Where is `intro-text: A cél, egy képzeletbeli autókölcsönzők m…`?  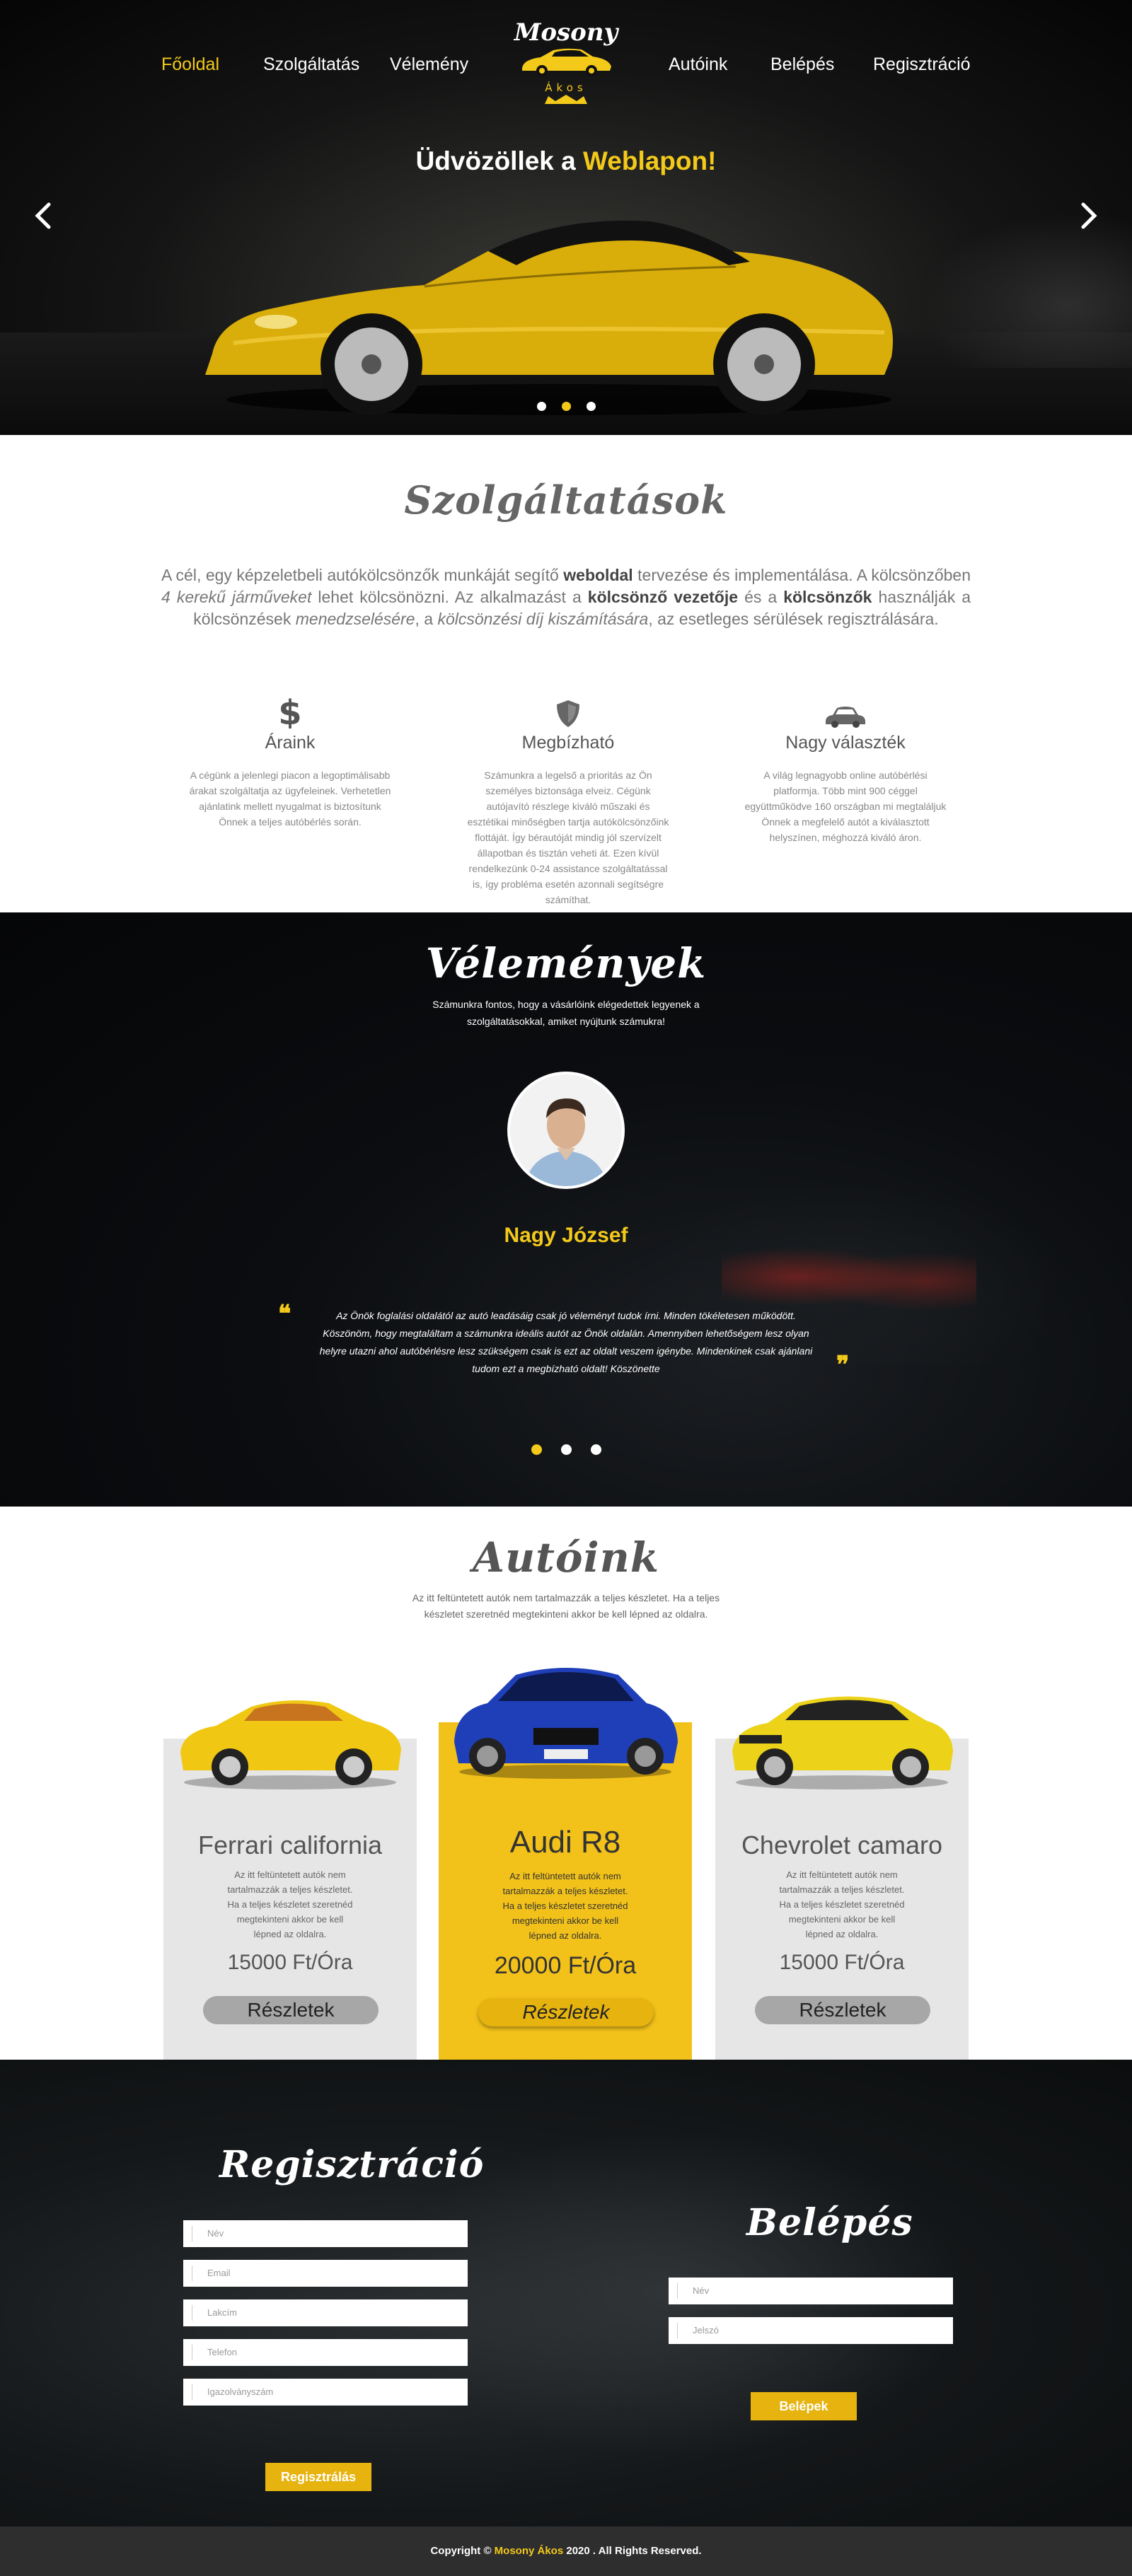 intro-text: A cél, egy képzeletbeli autókölcsönzők m… is located at coordinates (363, 575).